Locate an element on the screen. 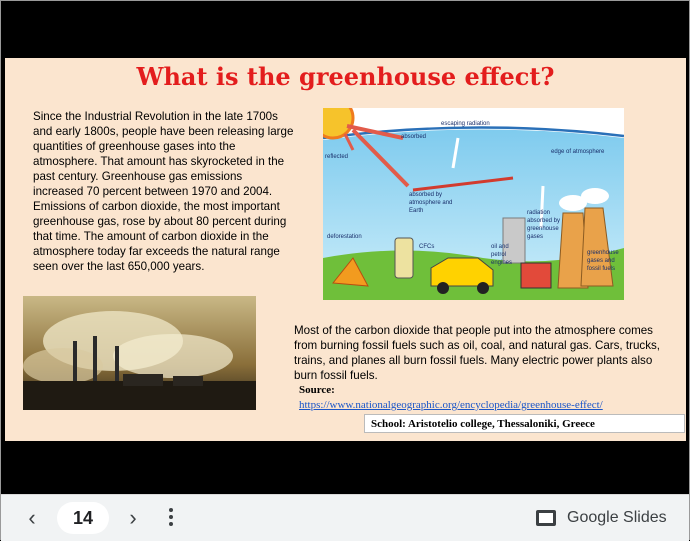  label-absorbed-by-3: Earth is located at coordinates (416, 211).